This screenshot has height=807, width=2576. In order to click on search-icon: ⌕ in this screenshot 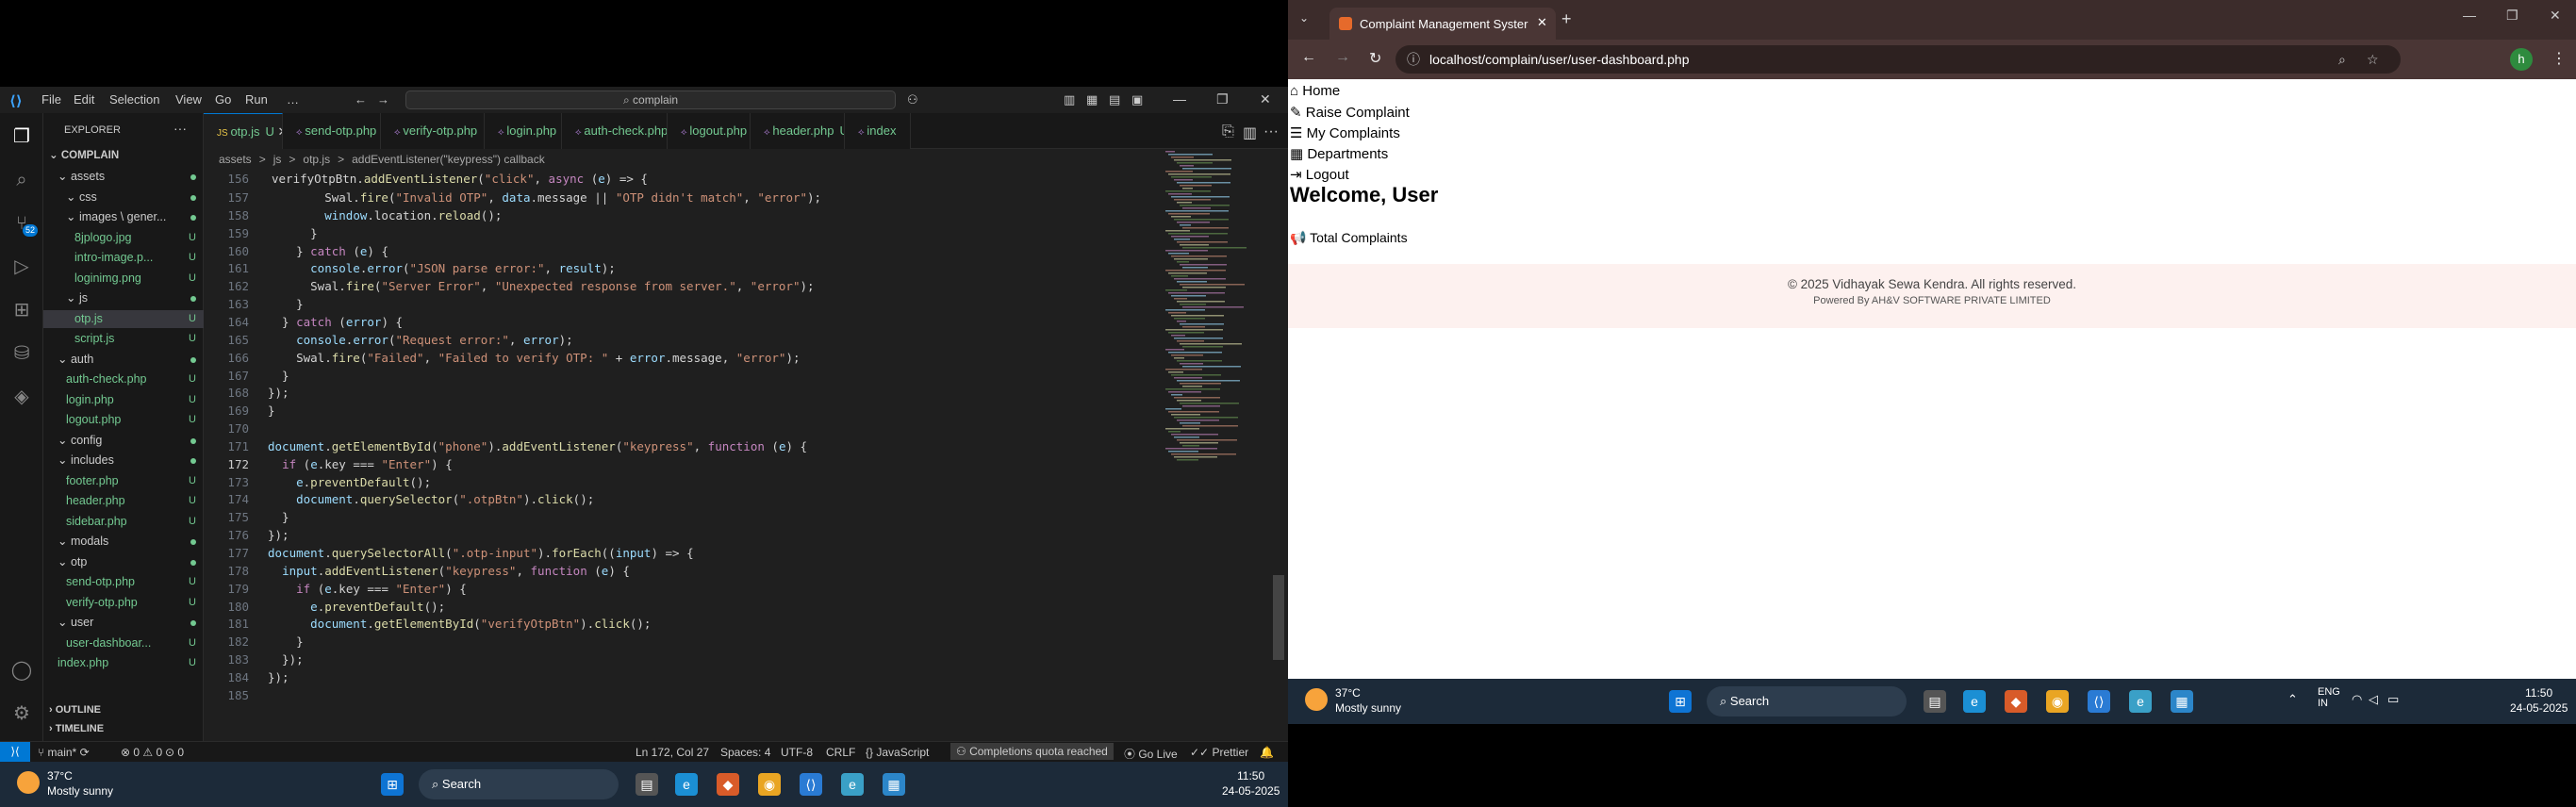, I will do `click(21, 180)`.